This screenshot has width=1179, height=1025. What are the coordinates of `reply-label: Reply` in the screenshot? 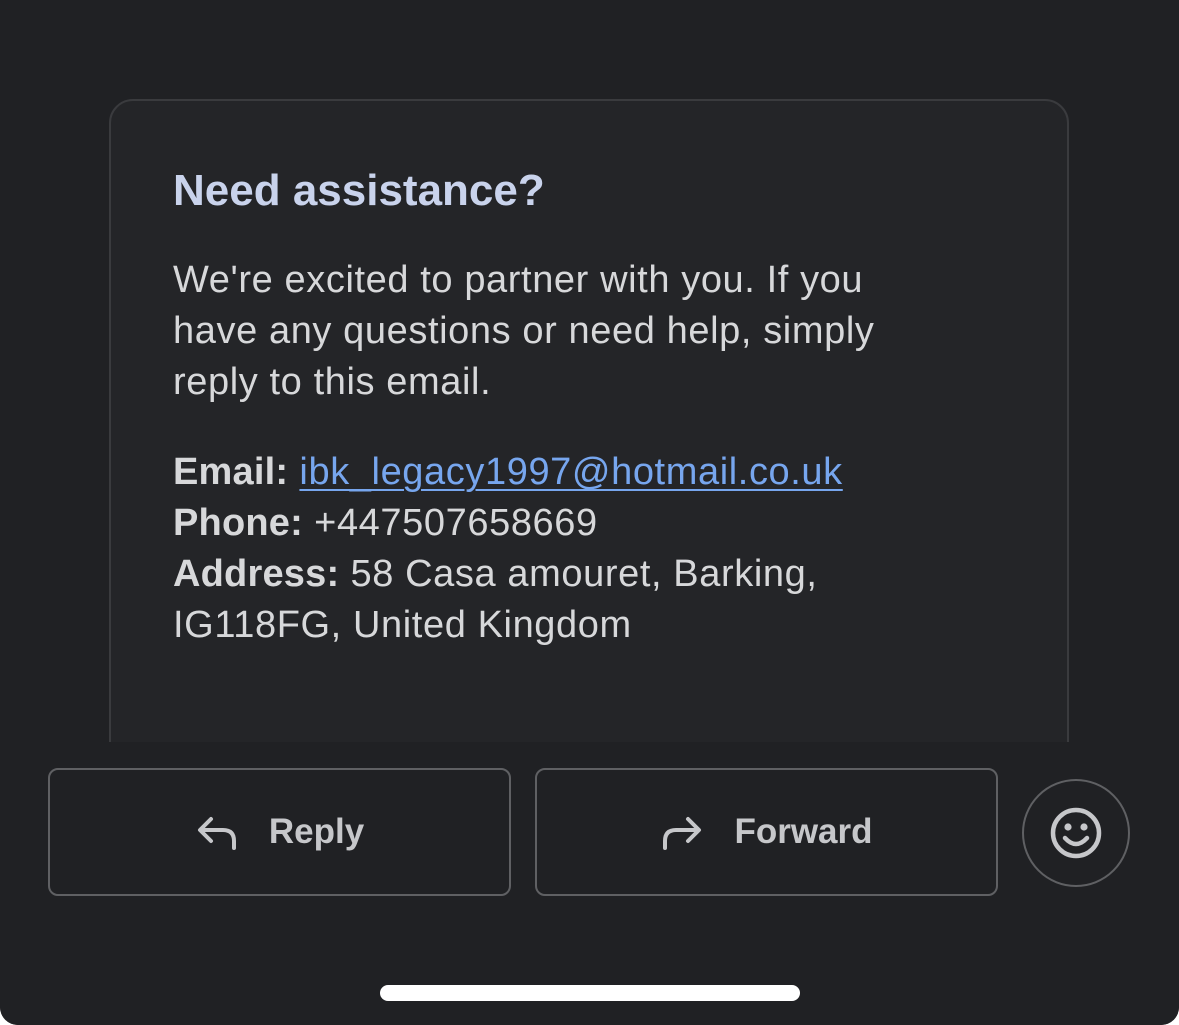 It's located at (316, 831).